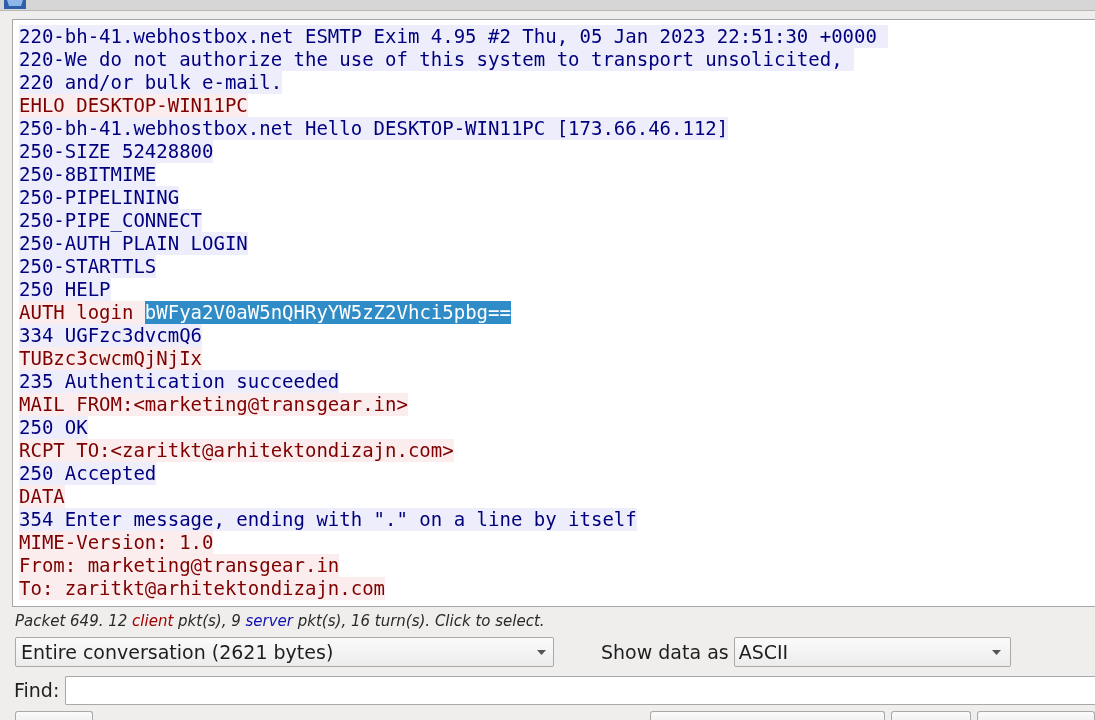  I want to click on data-format-dropdown: ASCII, so click(872, 652).